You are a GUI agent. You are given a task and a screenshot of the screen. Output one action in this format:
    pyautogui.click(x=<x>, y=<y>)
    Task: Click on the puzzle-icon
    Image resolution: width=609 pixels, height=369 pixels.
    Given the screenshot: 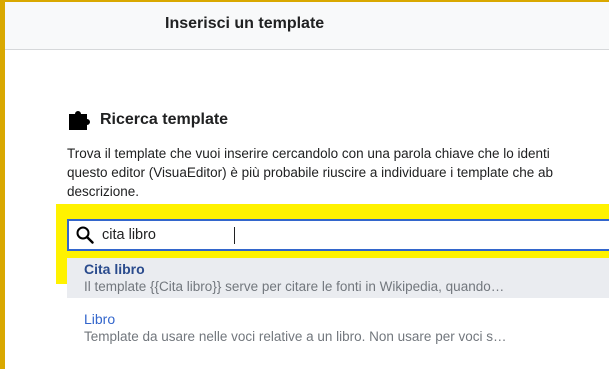 What is the action you would take?
    pyautogui.click(x=79, y=120)
    